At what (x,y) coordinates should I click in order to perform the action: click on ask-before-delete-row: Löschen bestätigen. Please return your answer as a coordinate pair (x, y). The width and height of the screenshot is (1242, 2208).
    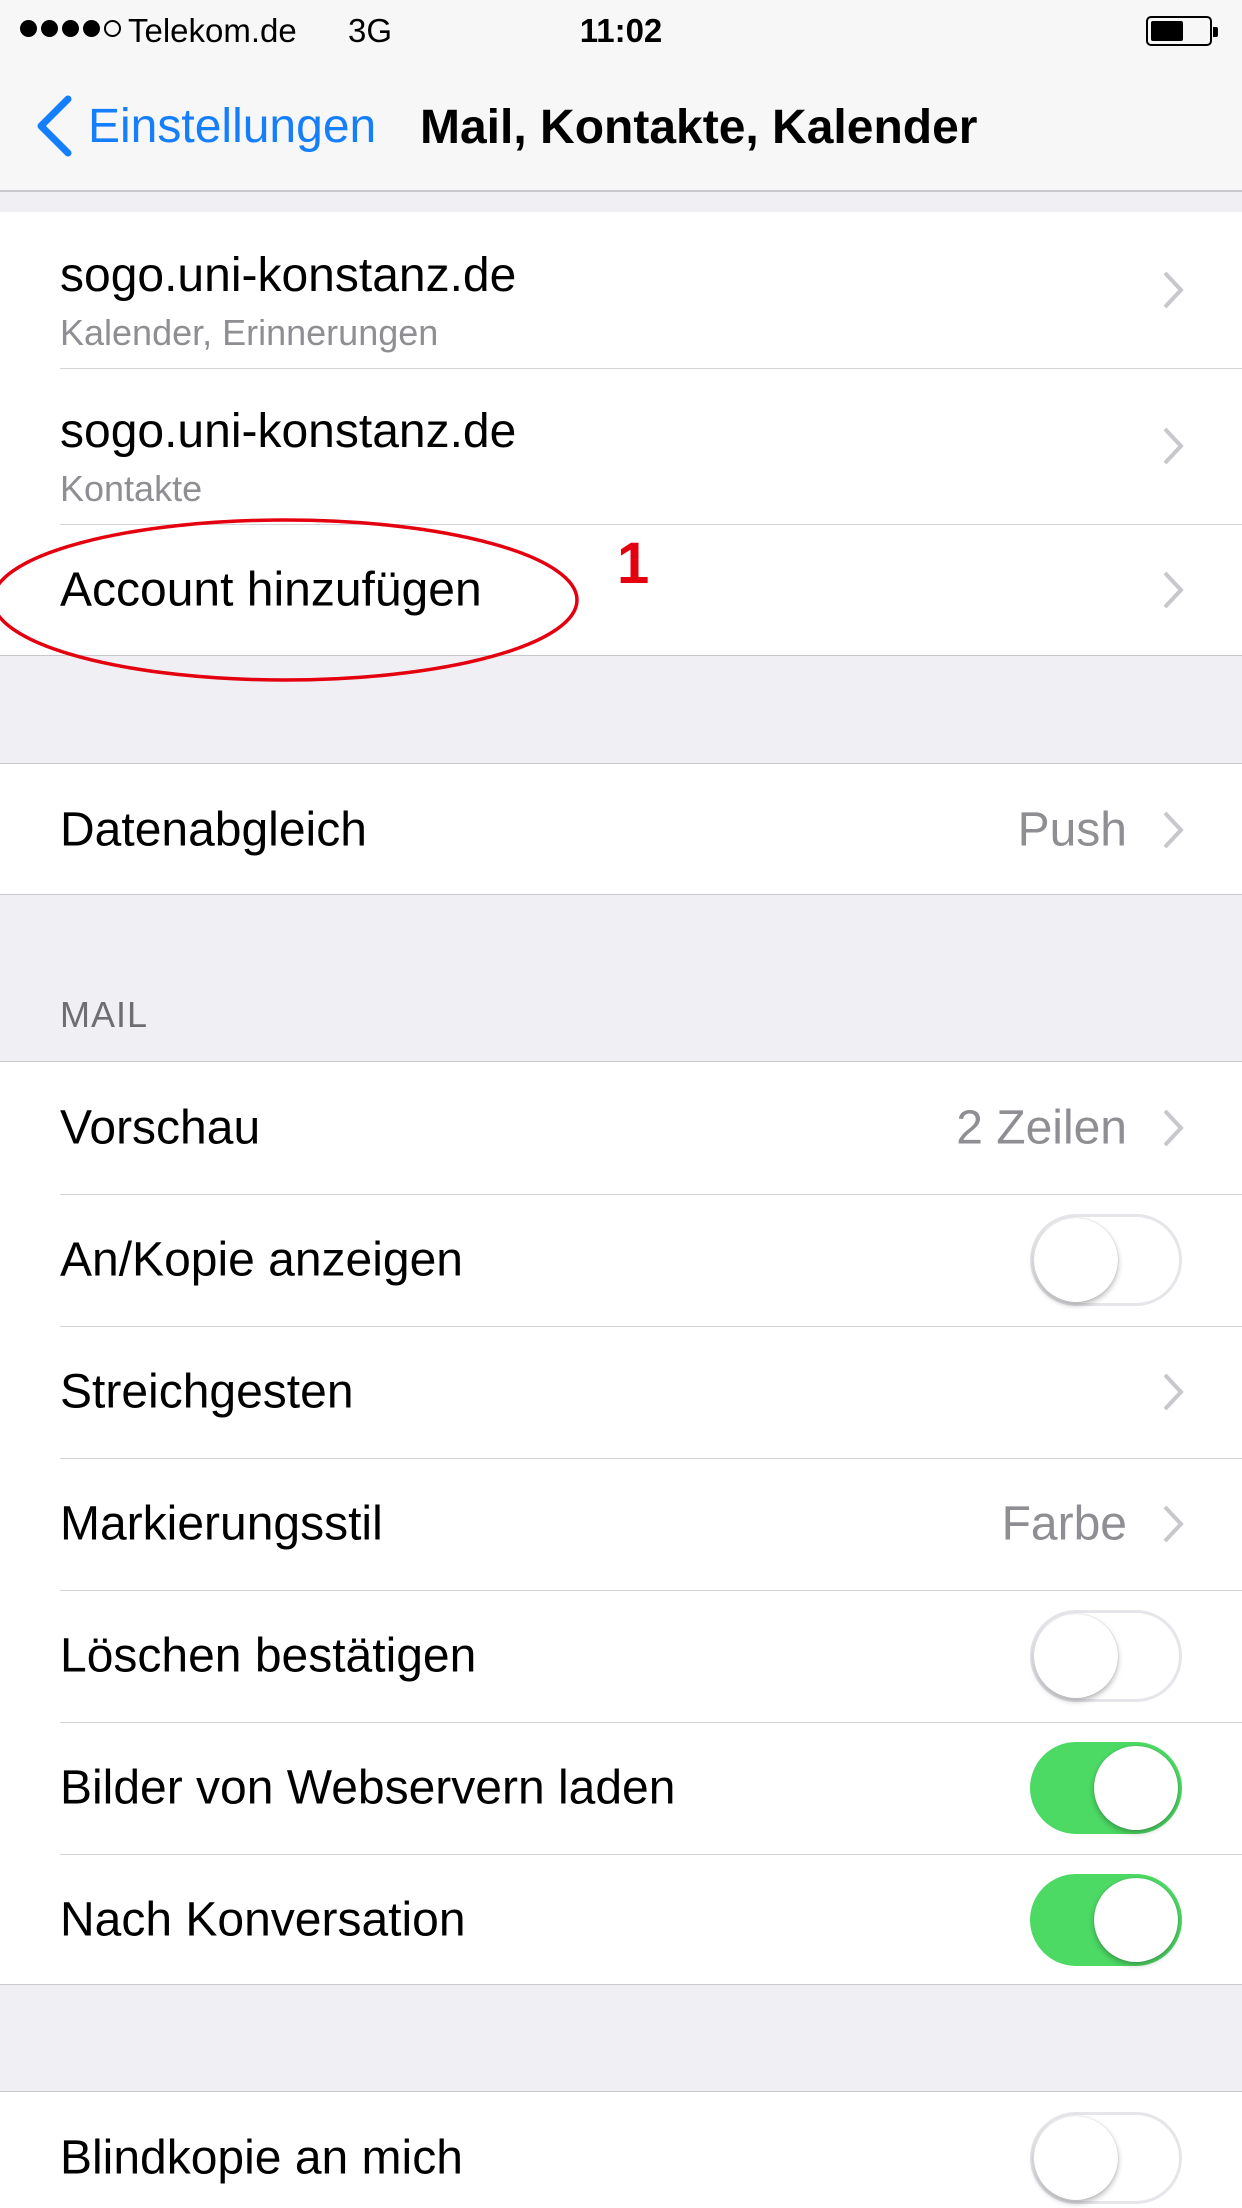
    Looking at the image, I should click on (621, 1656).